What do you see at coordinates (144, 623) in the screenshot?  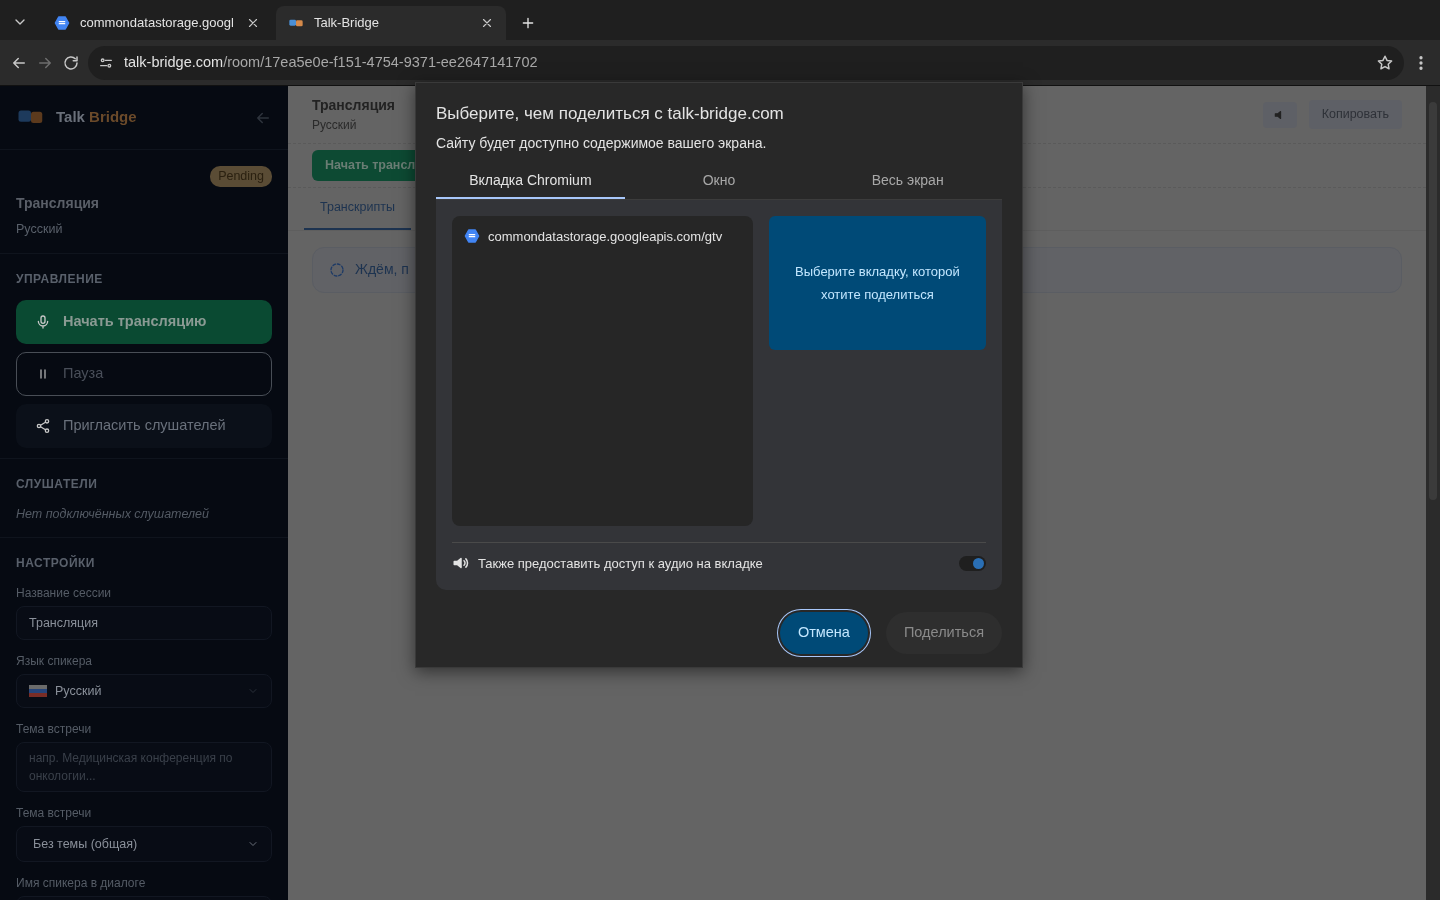 I see `text-field: Трансляция` at bounding box center [144, 623].